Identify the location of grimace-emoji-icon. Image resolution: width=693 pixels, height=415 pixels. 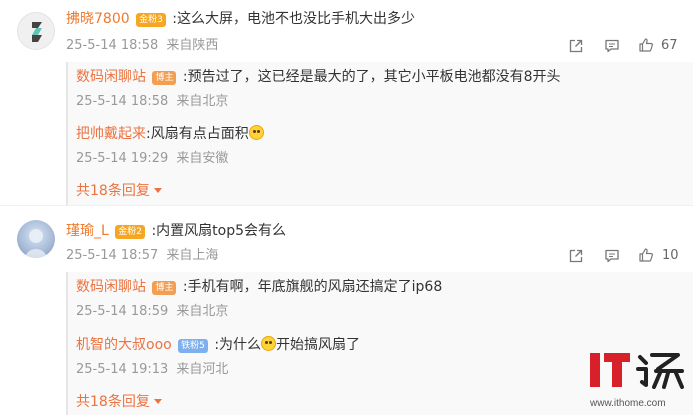
(269, 343).